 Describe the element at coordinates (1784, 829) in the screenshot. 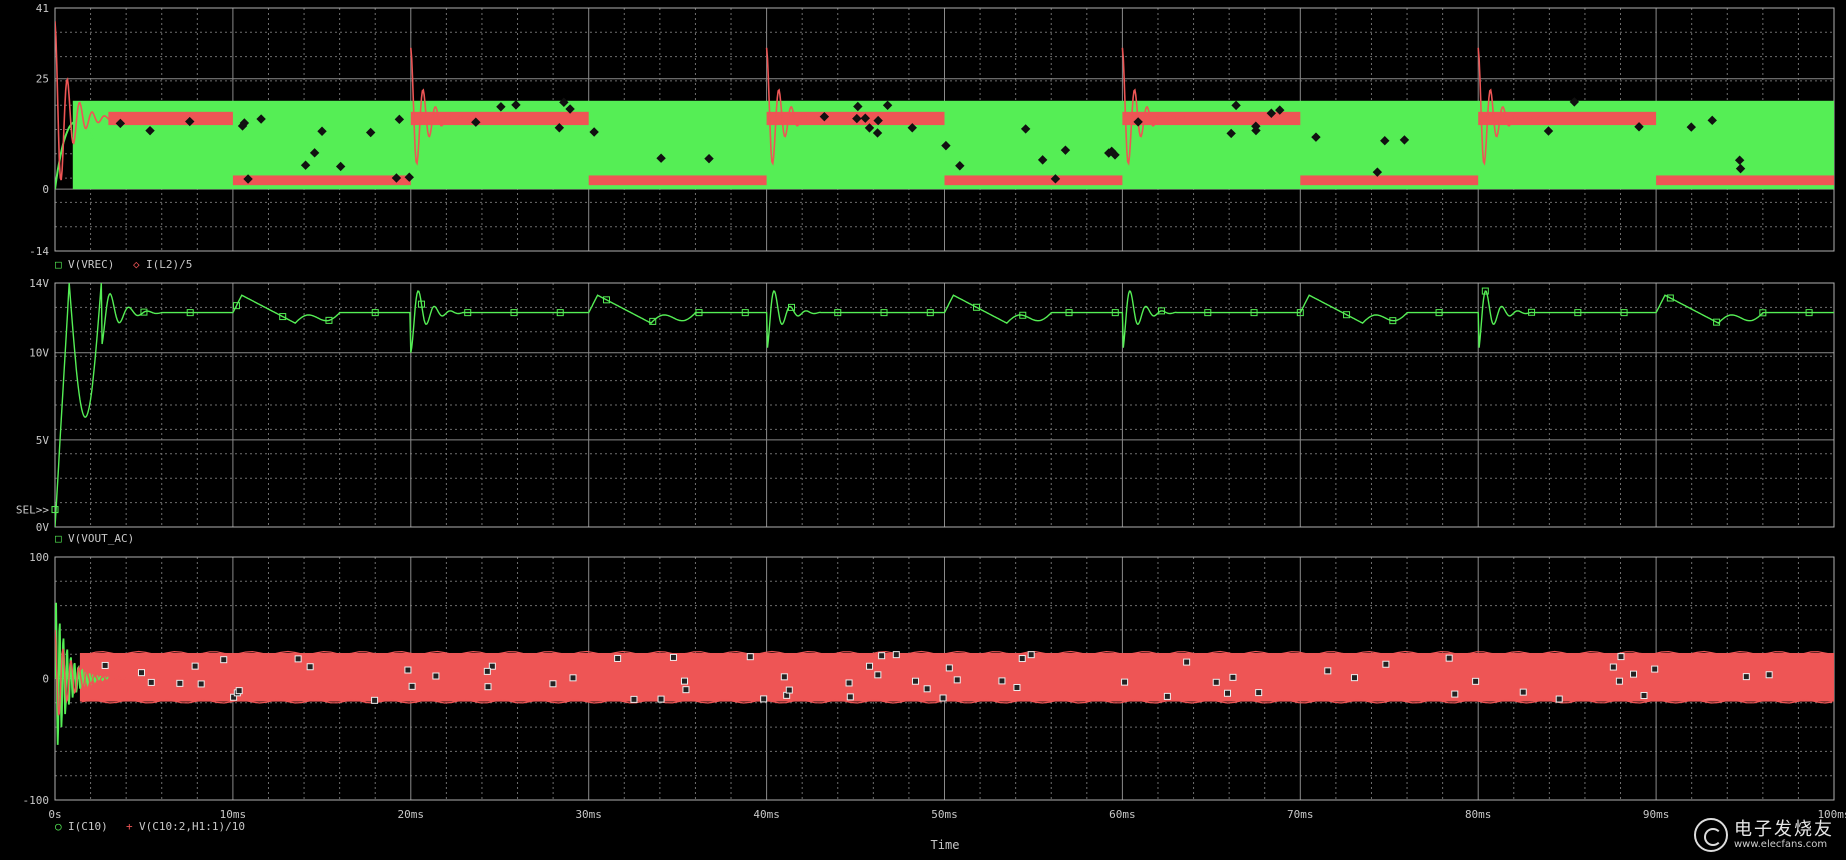

I see `watermark-title: 电子发烧友` at that location.